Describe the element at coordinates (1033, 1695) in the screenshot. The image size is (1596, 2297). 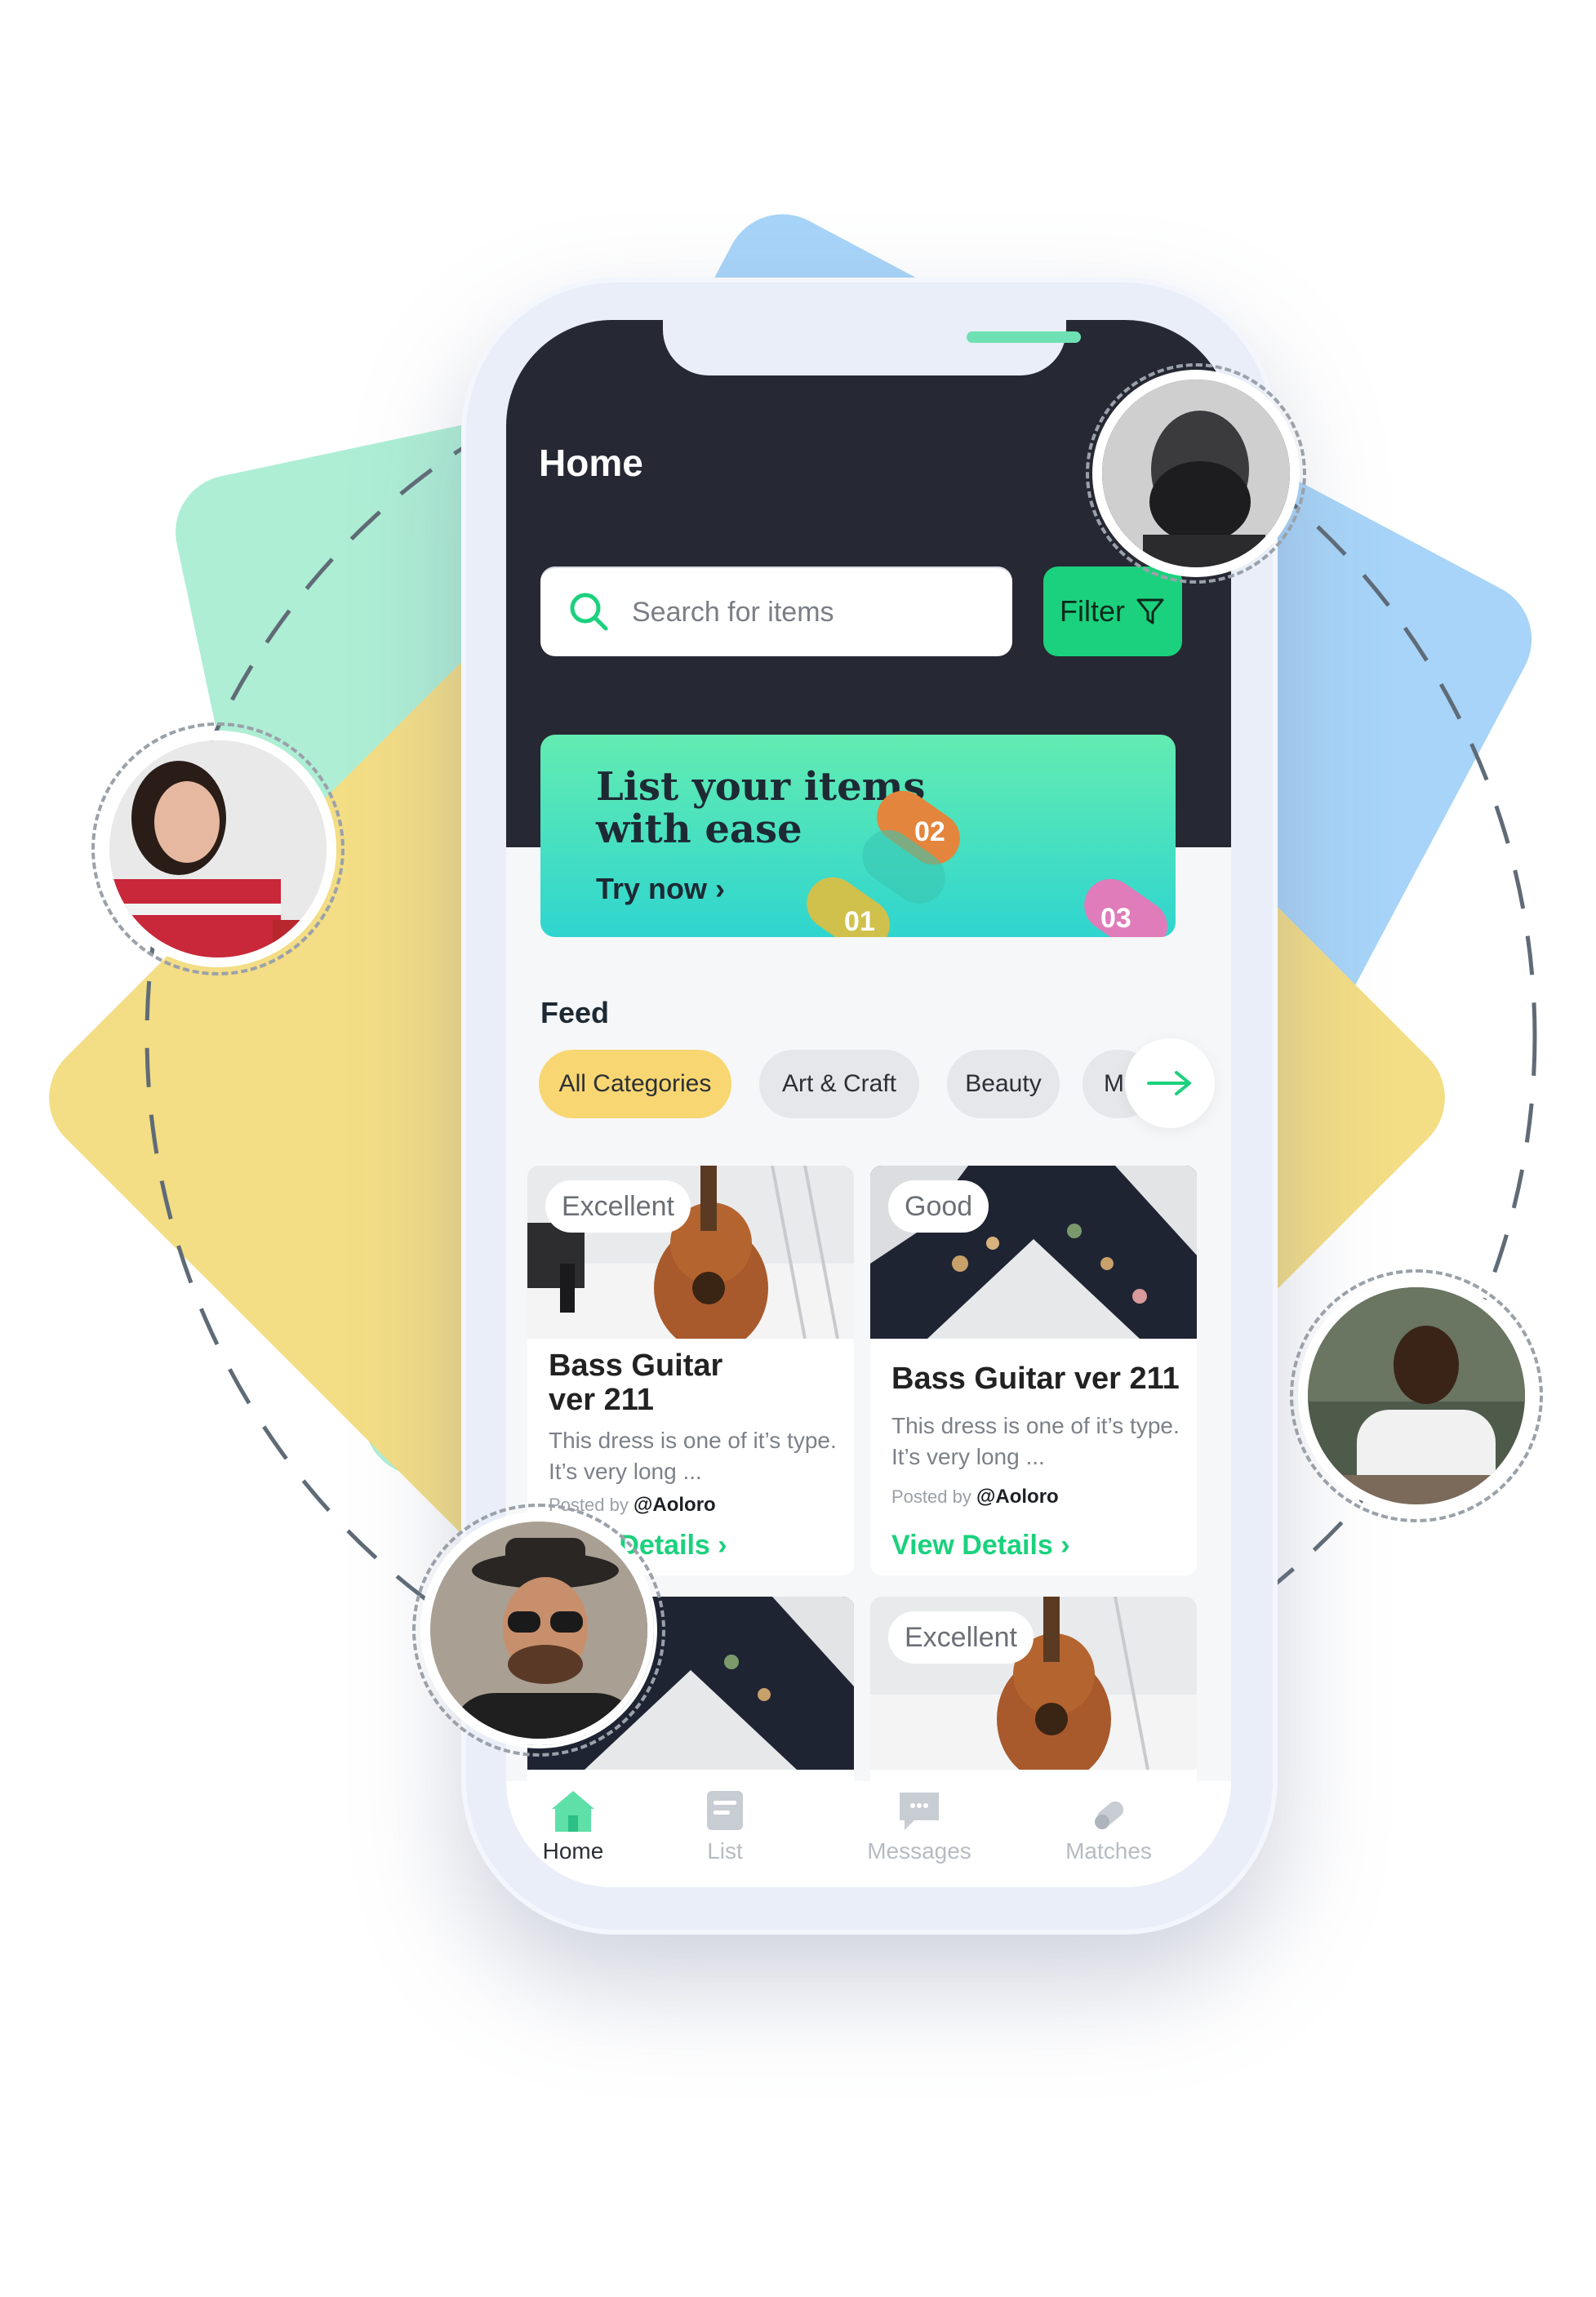
I see `item-card: Excellent` at that location.